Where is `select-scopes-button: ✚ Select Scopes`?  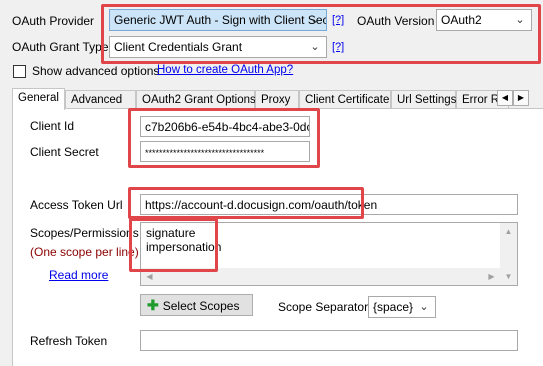 select-scopes-button: ✚ Select Scopes is located at coordinates (196, 305).